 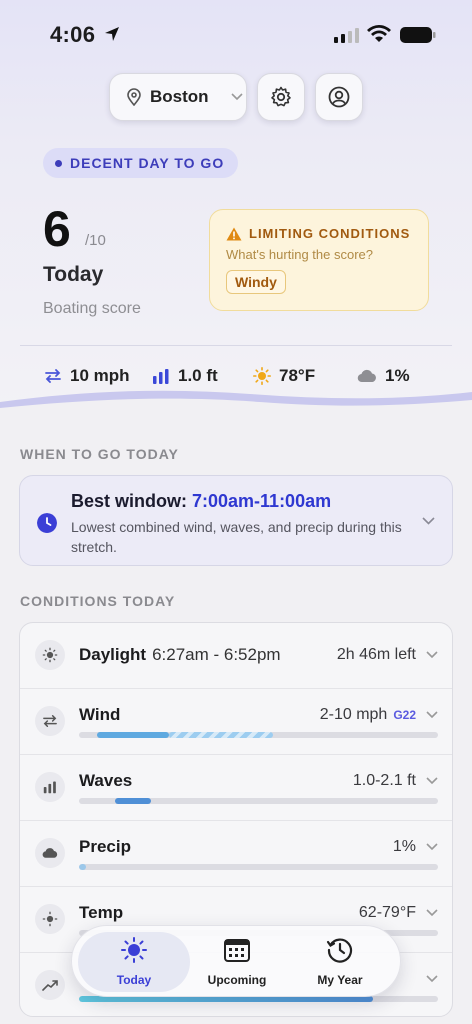 I want to click on bar-chart-icon, so click(x=161, y=376).